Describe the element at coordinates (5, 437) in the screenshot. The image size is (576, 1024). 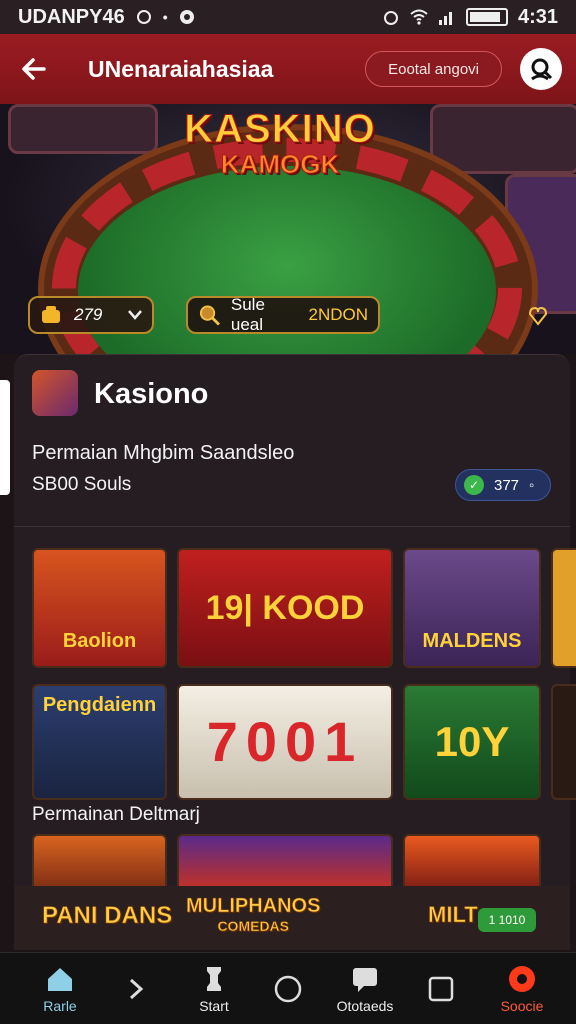
I see `scroll-handle` at that location.